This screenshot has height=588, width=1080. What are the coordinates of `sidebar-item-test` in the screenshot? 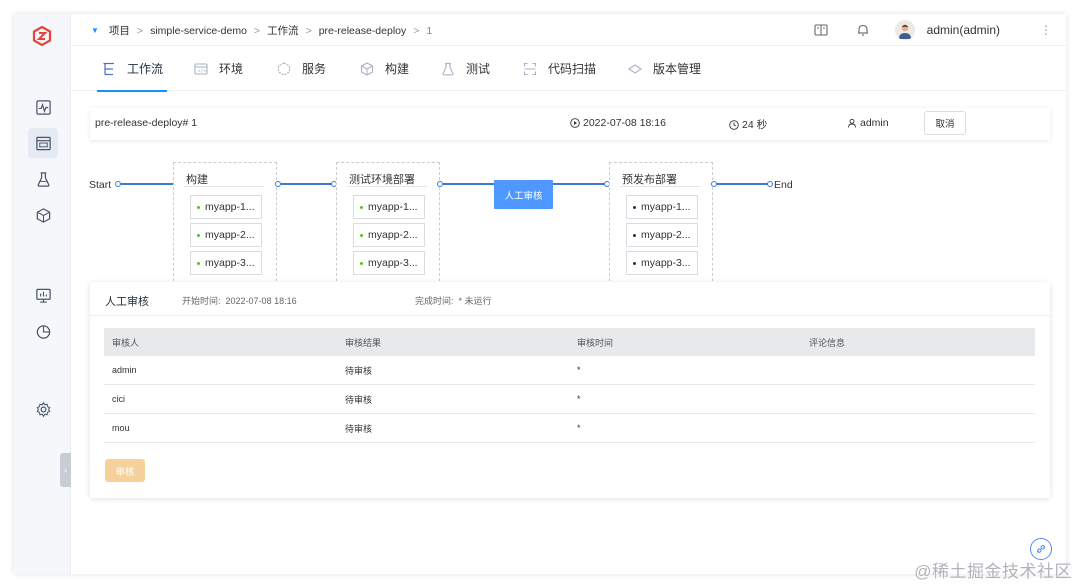 It's located at (43, 179).